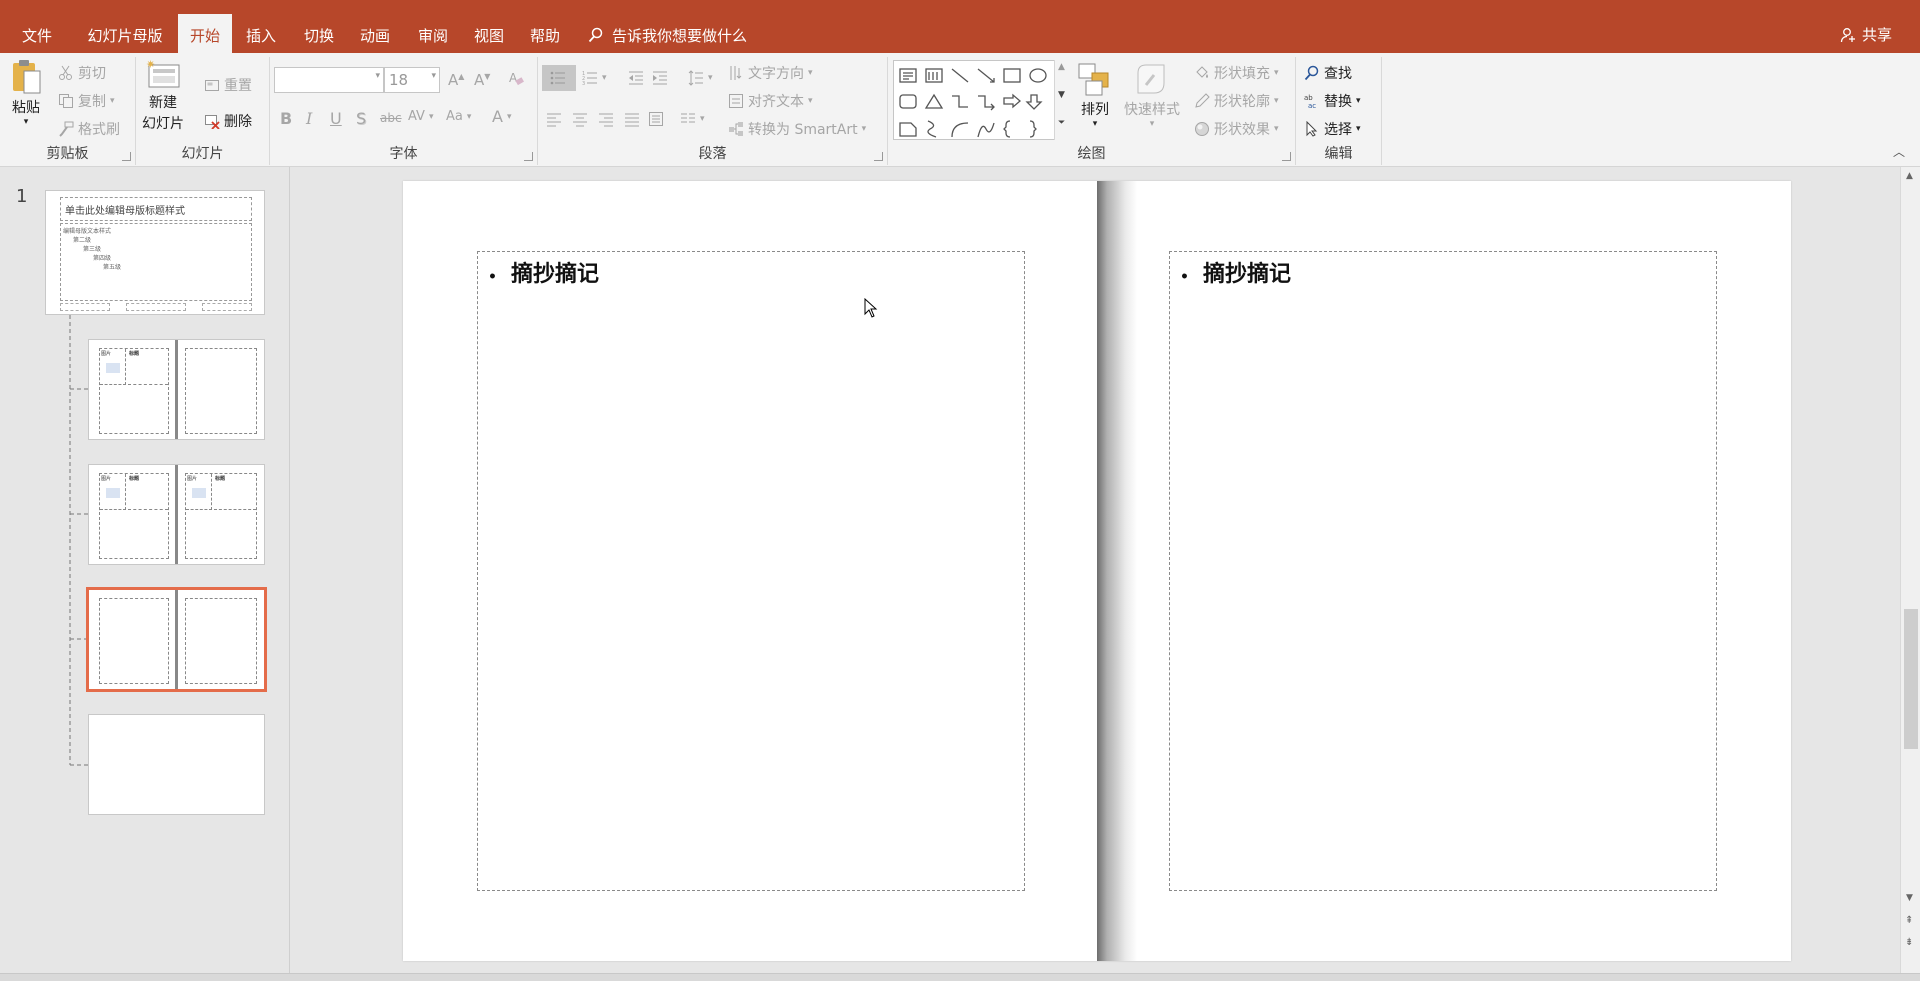  I want to click on align-text-button: 对齐文本 ▾, so click(770, 101).